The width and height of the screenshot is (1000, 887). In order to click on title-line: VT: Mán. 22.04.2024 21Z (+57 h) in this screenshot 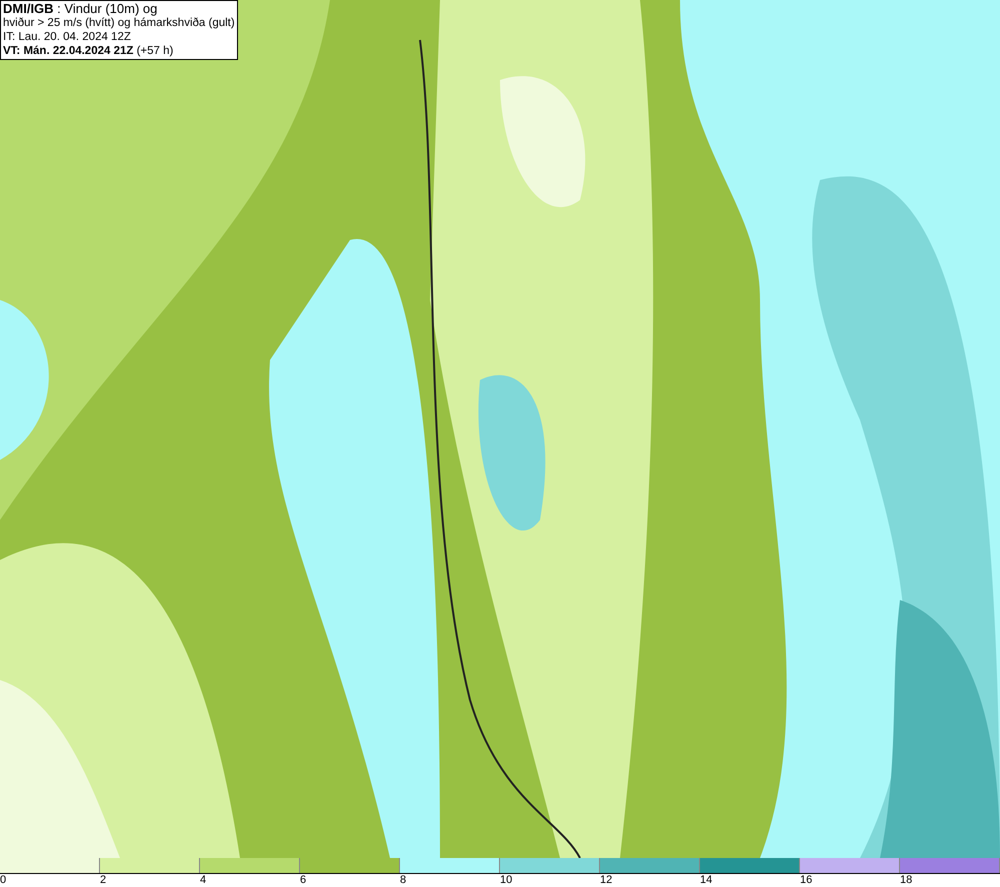, I will do `click(88, 51)`.